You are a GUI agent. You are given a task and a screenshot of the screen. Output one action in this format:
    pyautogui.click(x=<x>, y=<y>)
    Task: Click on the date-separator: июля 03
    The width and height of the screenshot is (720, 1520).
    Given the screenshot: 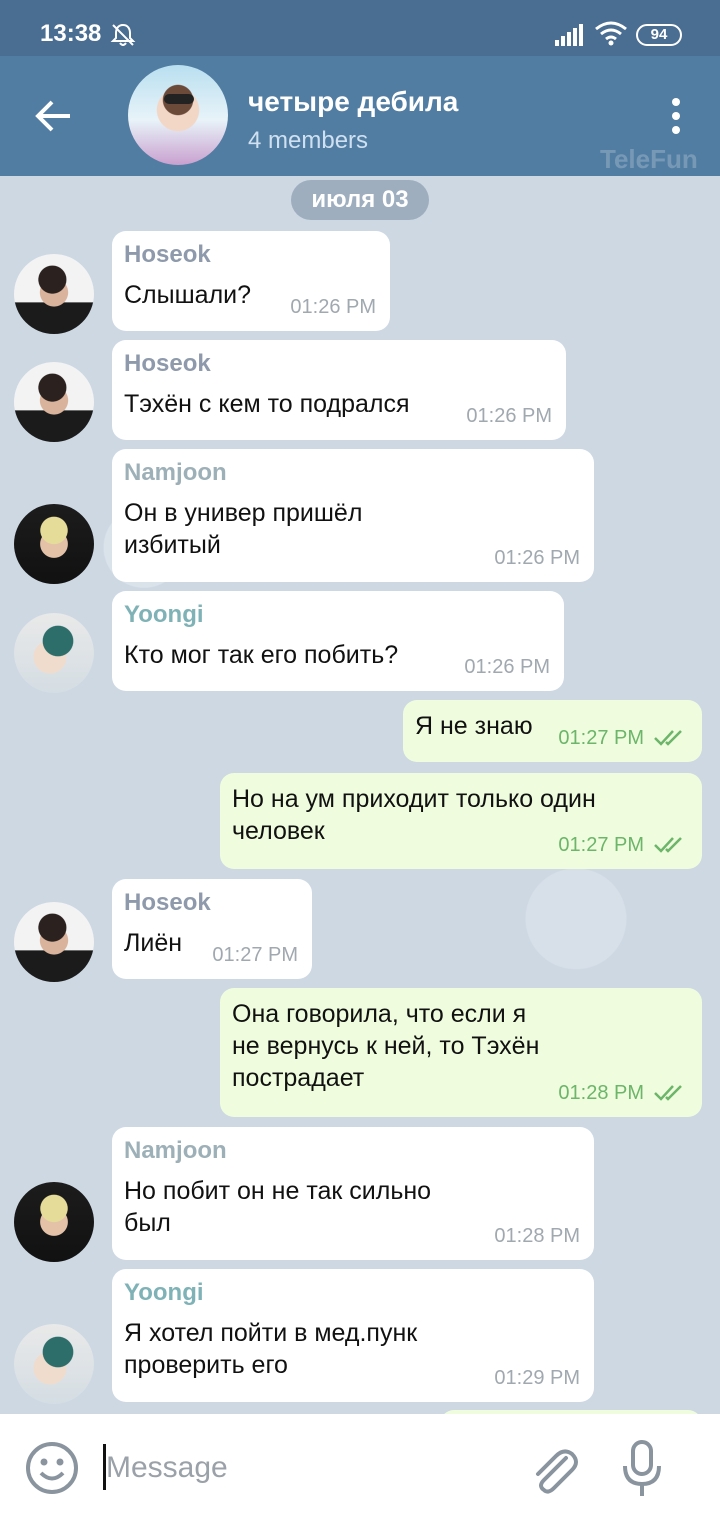 What is the action you would take?
    pyautogui.click(x=360, y=200)
    